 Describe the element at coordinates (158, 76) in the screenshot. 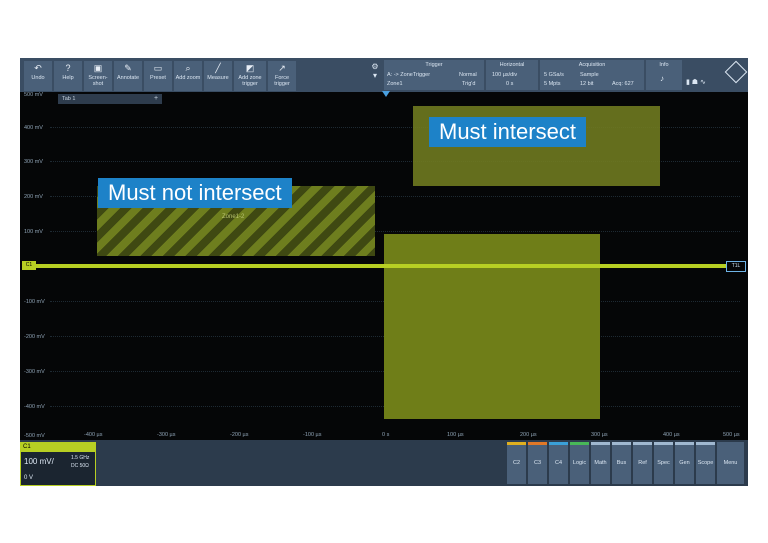

I see `preset-button: ▭ Preset` at that location.